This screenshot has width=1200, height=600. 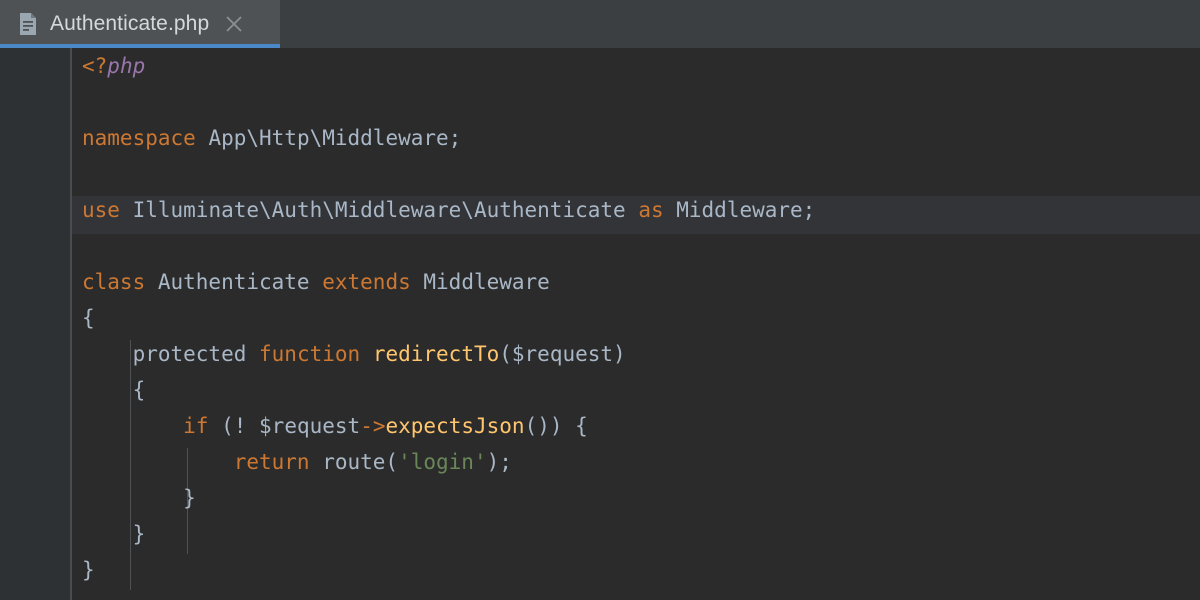 I want to click on code-line-14: }, so click(x=636, y=534).